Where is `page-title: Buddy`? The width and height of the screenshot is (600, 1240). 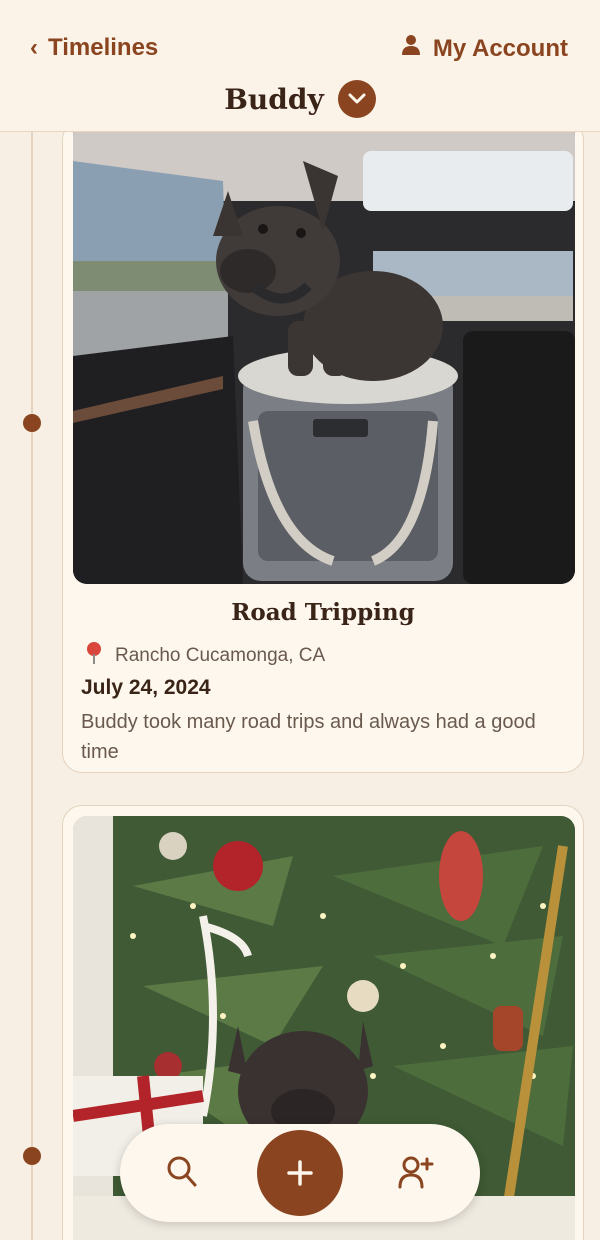 page-title: Buddy is located at coordinates (274, 99).